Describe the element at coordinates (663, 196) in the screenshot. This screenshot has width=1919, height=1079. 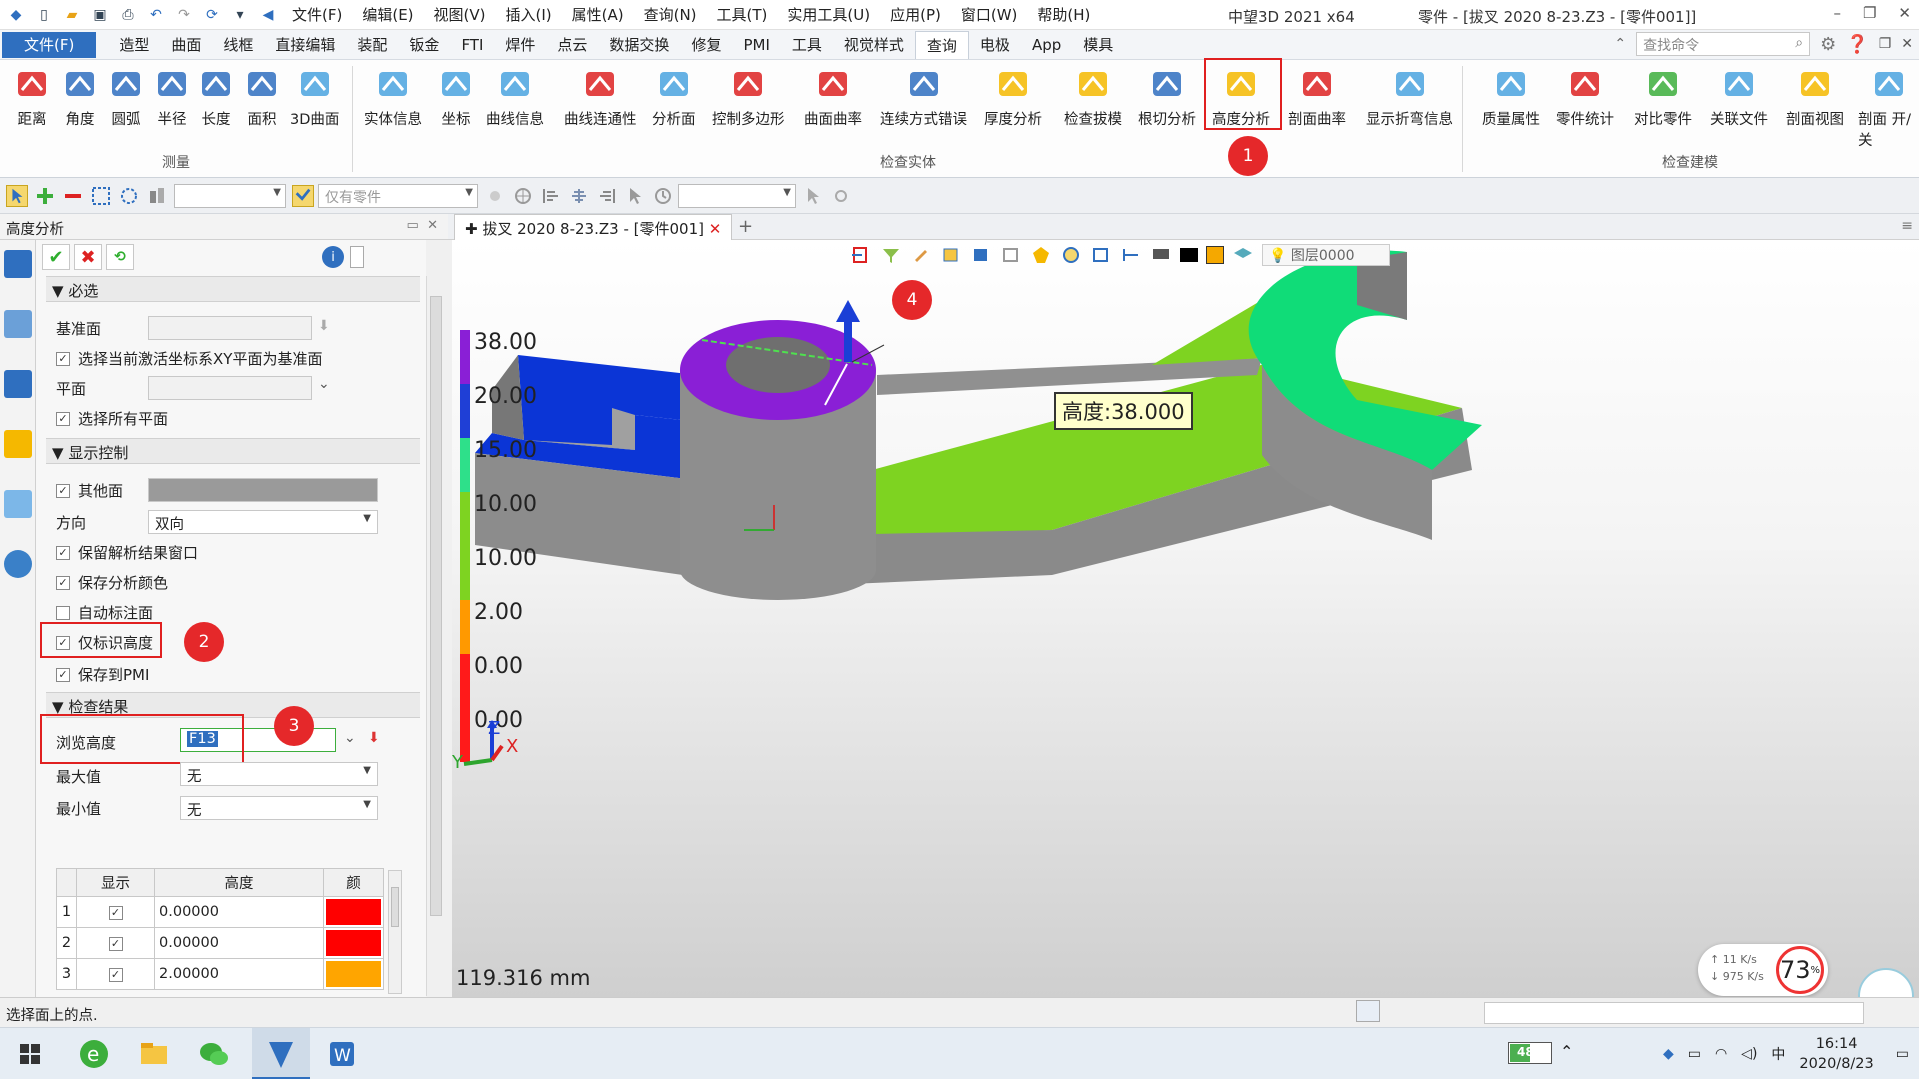
I see `history-icon` at that location.